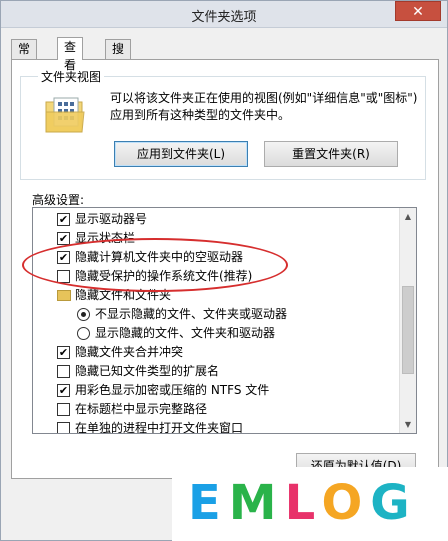 This screenshot has height=541, width=448. I want to click on list-item: ✔ 显示状态栏, so click(217, 238).